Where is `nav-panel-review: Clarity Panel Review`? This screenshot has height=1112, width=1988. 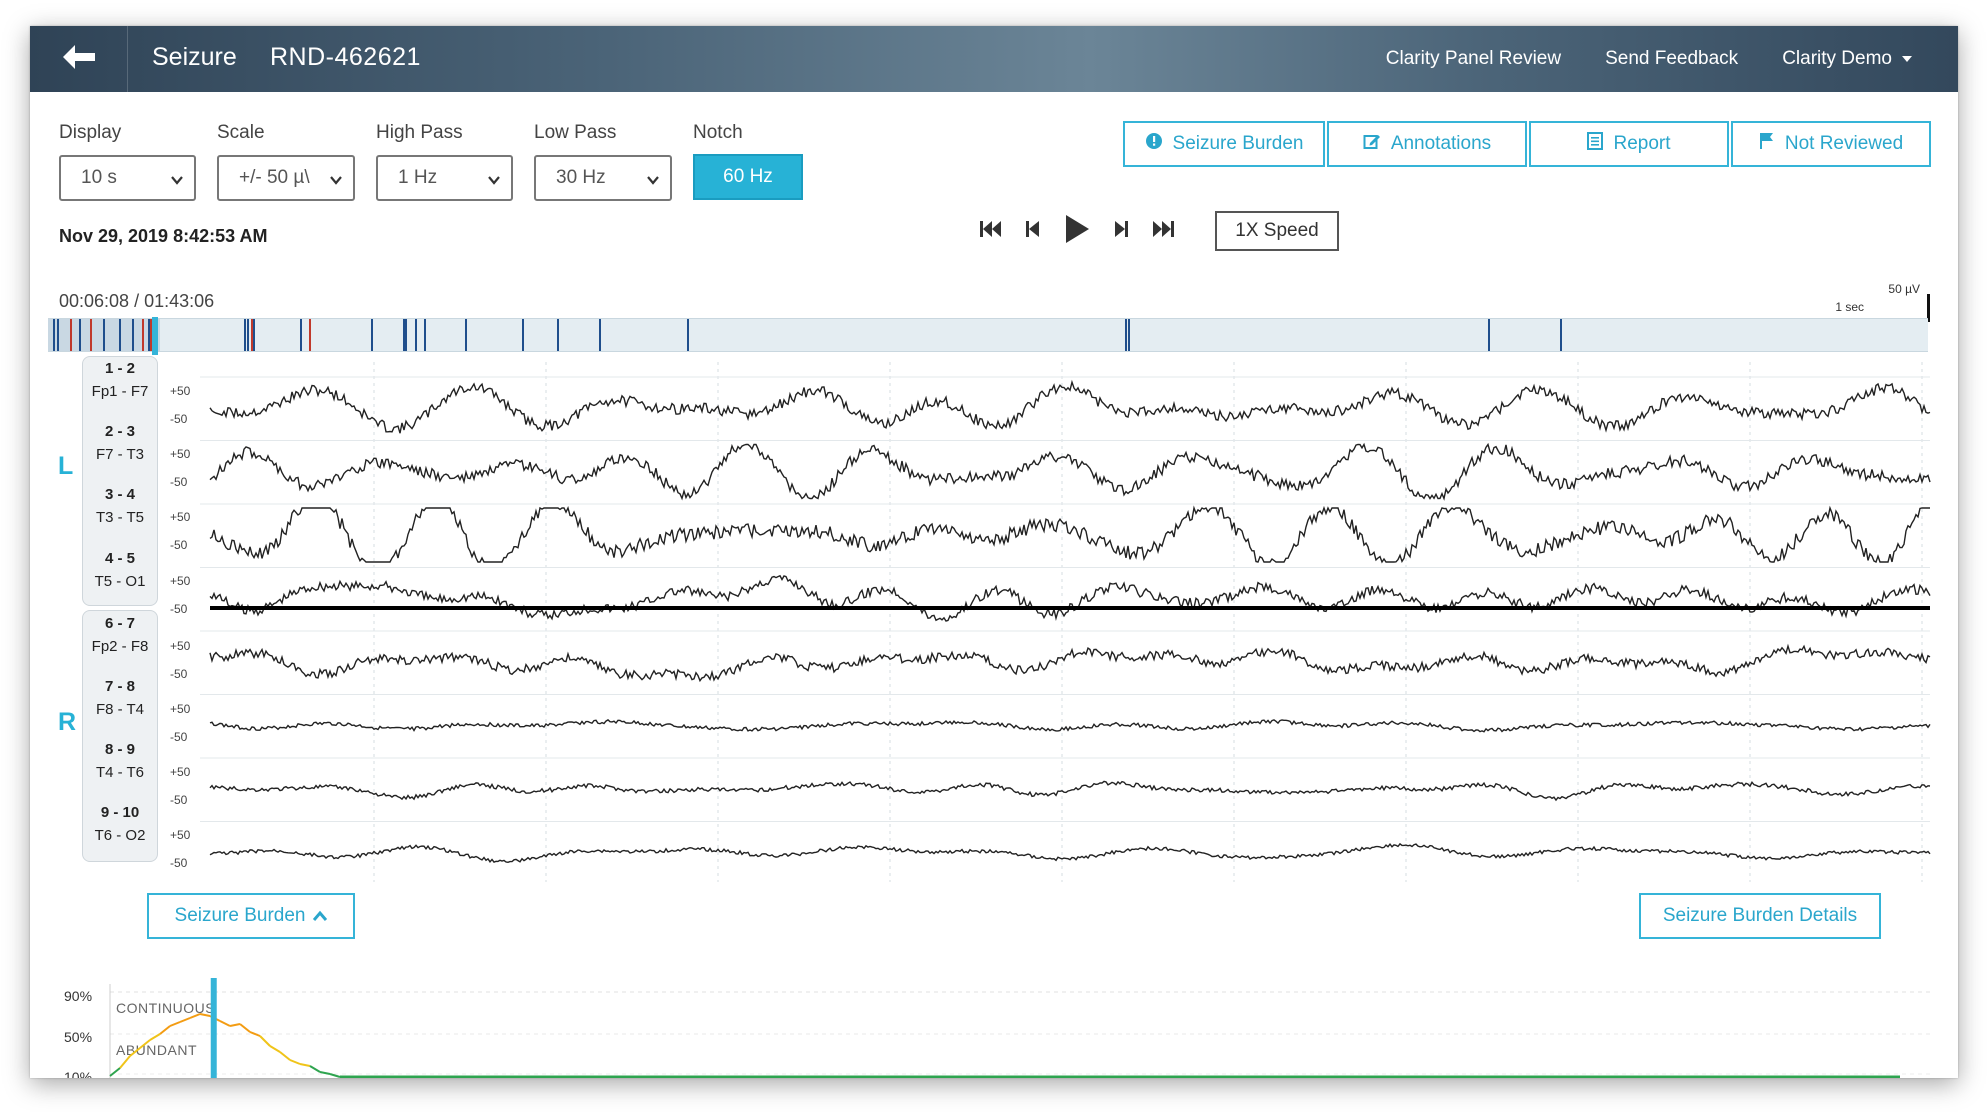 nav-panel-review: Clarity Panel Review is located at coordinates (1473, 59).